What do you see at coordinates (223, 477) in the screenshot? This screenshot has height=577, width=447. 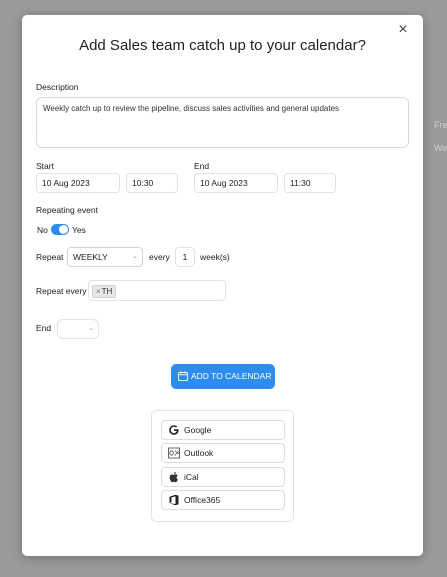 I see `ical-button: iCal` at bounding box center [223, 477].